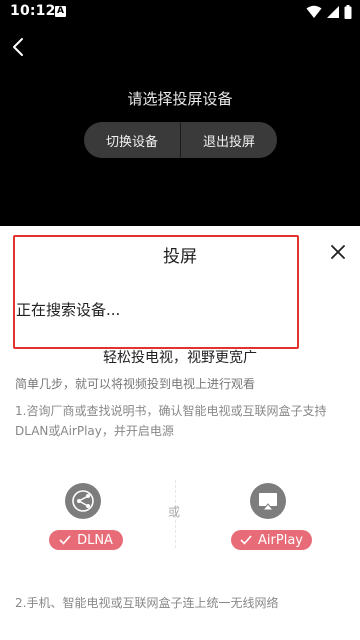 Image resolution: width=360 pixels, height=640 pixels. Describe the element at coordinates (95, 540) in the screenshot. I see `dlna-label: DLNA` at that location.